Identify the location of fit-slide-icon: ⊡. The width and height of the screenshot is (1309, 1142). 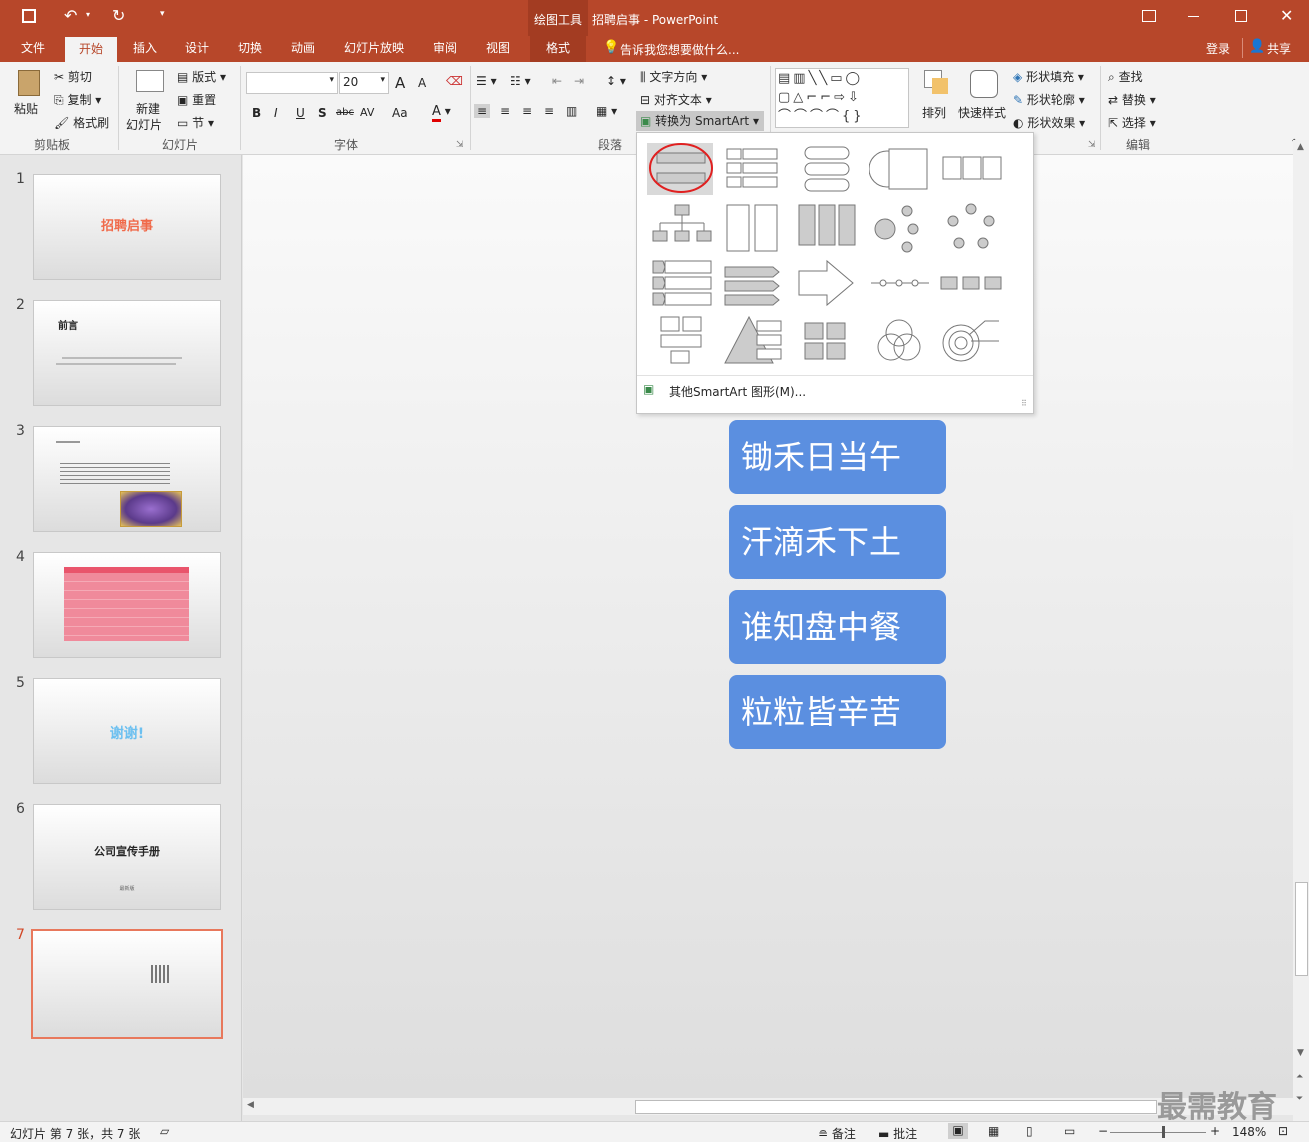
(1283, 1131).